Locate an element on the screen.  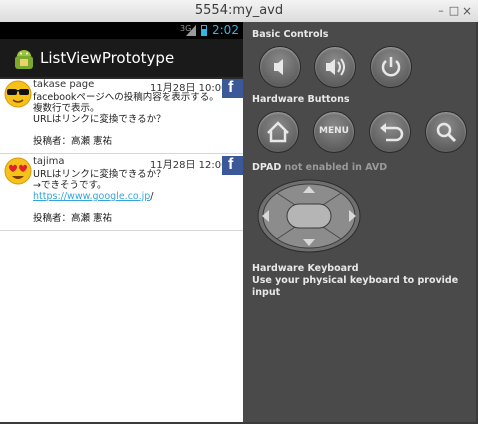
window-title: 5554:my_avd is located at coordinates (239, 10).